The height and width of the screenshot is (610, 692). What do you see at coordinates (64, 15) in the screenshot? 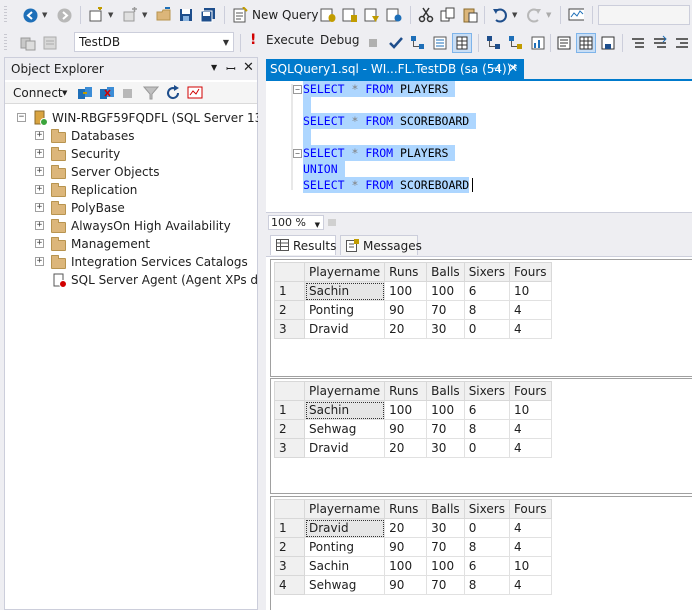
I see `forward-icon` at bounding box center [64, 15].